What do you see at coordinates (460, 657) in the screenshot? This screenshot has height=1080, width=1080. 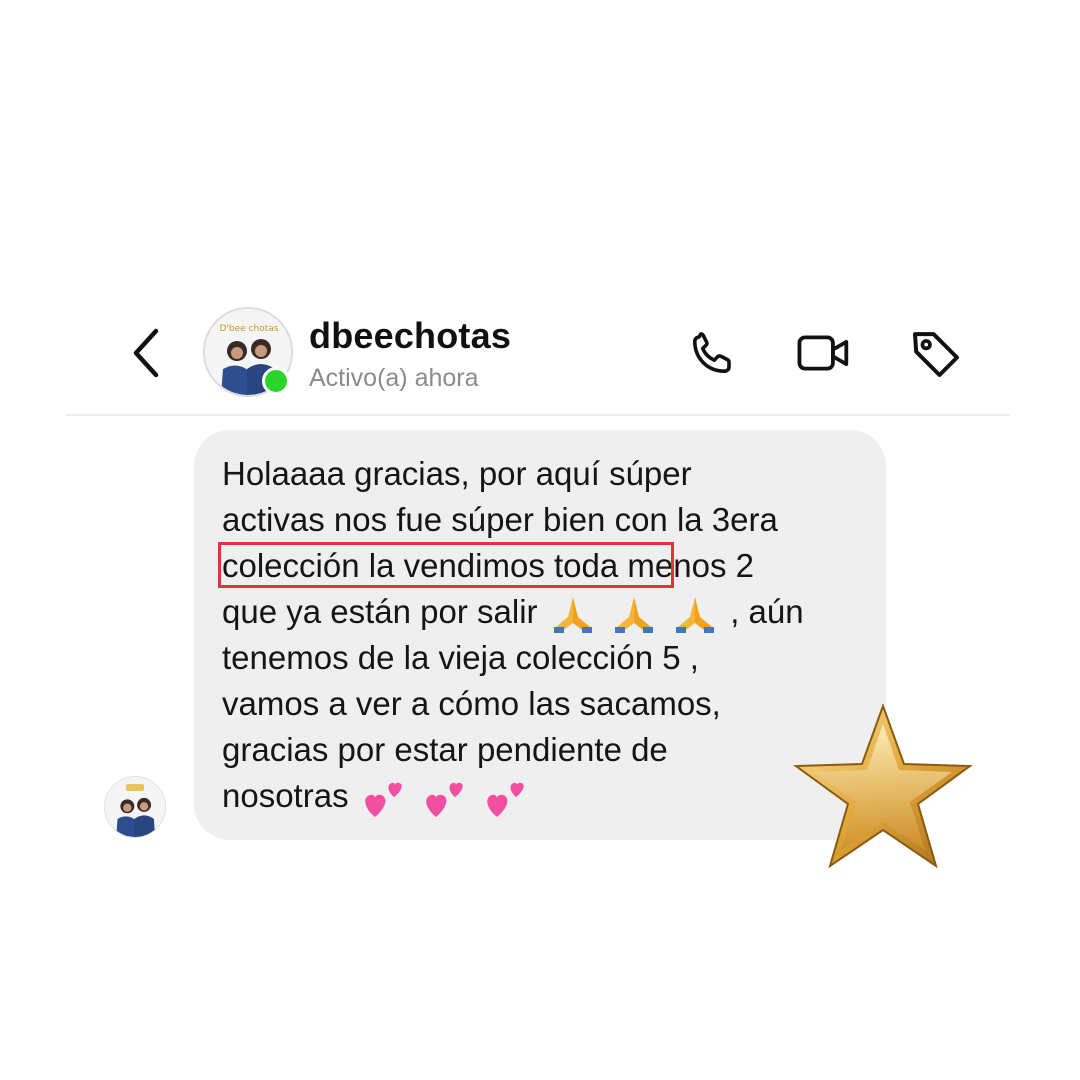 I see `message-line: tenemos de la vieja colección 5 ,` at bounding box center [460, 657].